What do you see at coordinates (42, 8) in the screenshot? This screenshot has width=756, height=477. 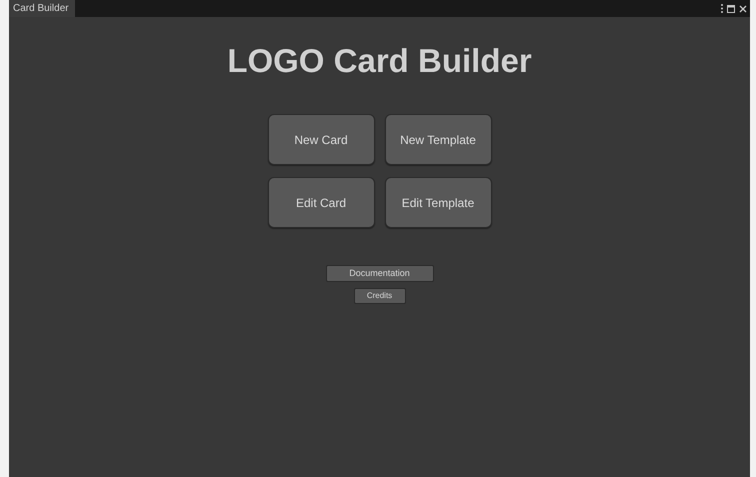 I see `window-tab: Card Builder` at bounding box center [42, 8].